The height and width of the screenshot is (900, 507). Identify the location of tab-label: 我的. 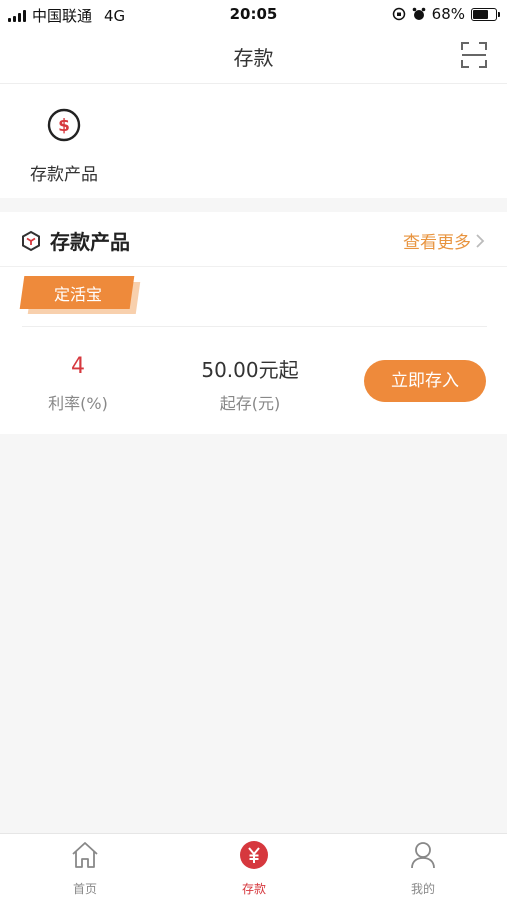
(422, 889).